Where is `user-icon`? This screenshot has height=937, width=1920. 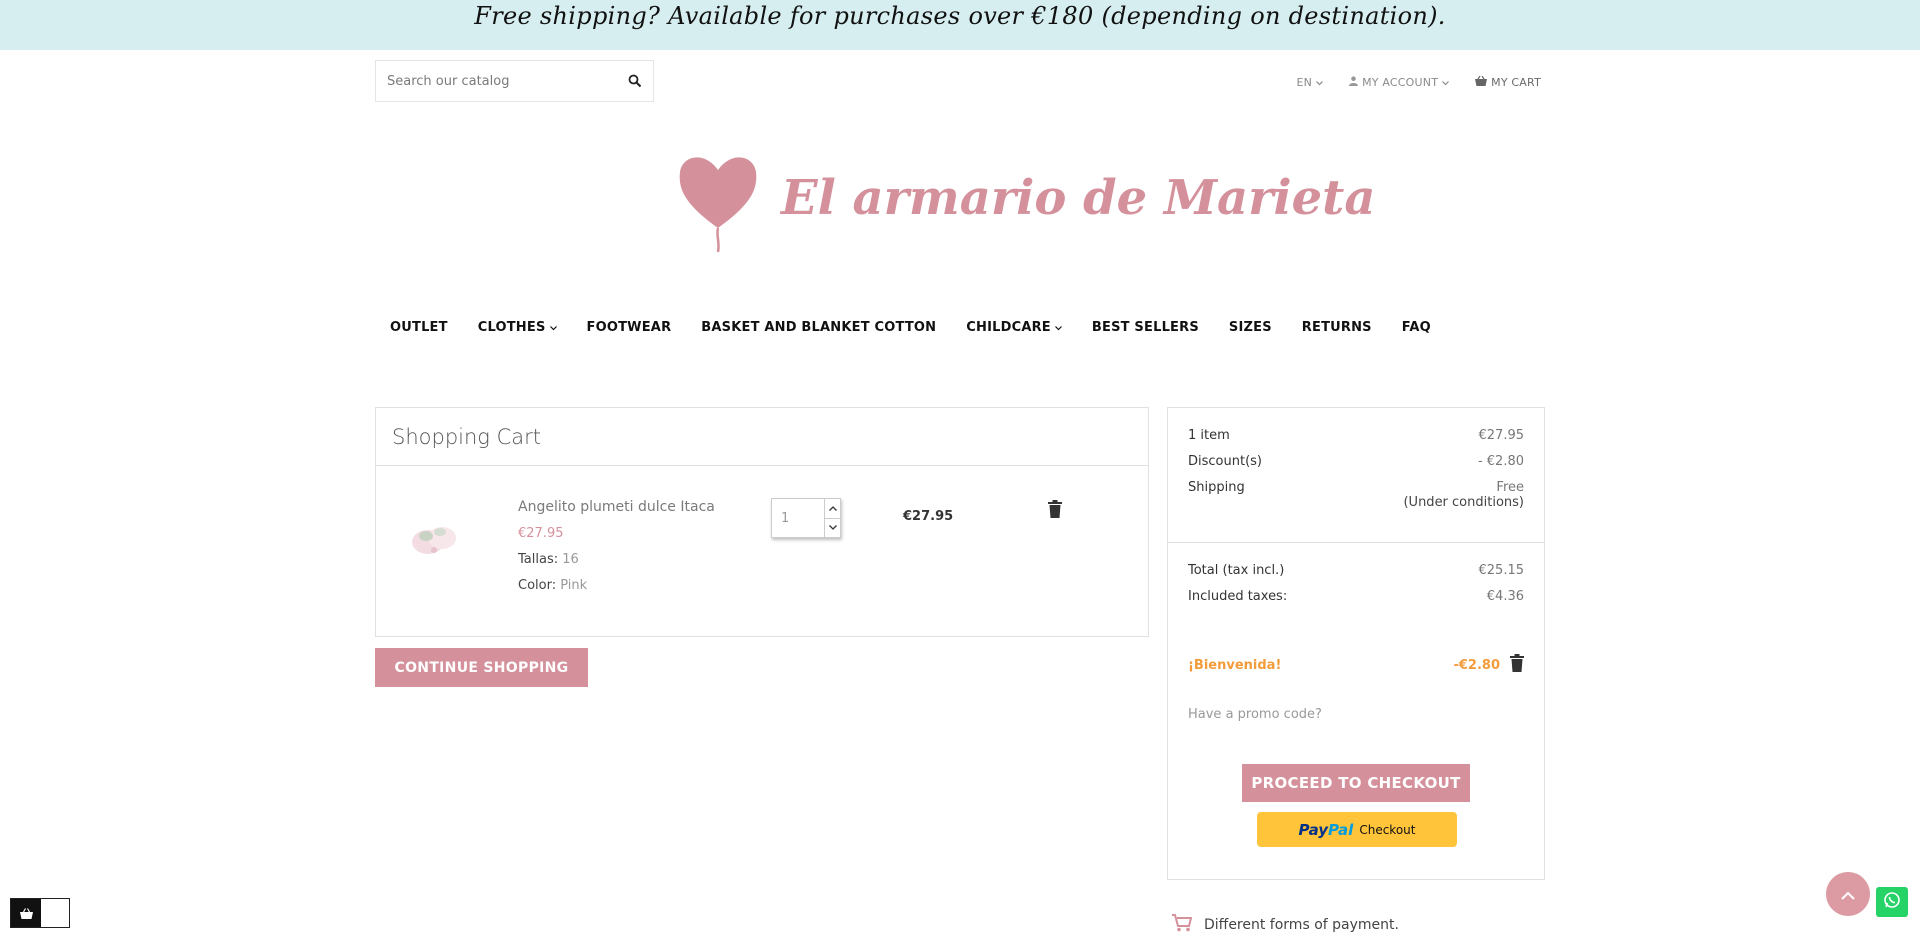
user-icon is located at coordinates (1354, 82).